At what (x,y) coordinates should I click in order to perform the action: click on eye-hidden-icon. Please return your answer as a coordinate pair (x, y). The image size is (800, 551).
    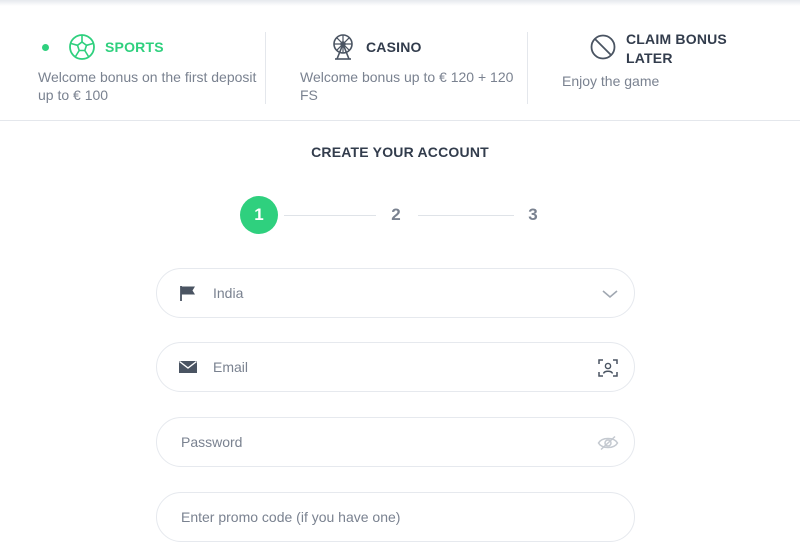
    Looking at the image, I should click on (608, 443).